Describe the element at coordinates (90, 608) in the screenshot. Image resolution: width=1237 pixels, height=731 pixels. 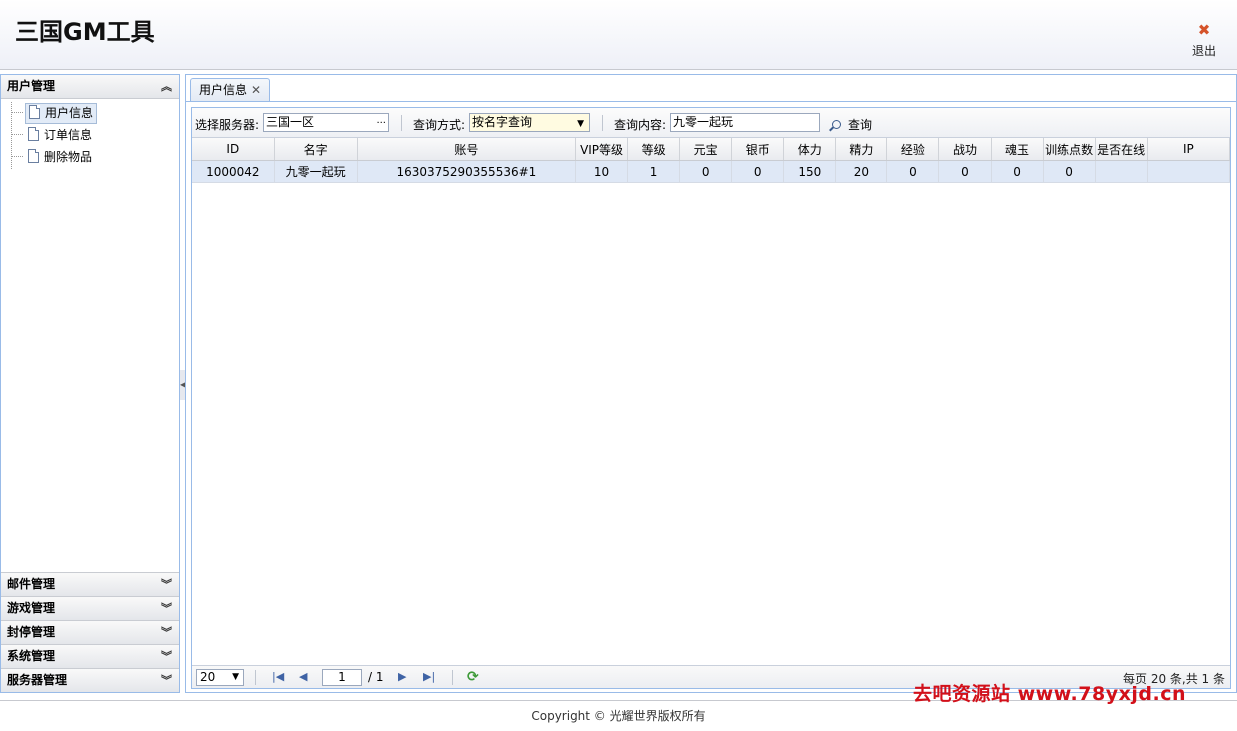
I see `sidebar-section-game-management: 游戏管理 ︾` at that location.